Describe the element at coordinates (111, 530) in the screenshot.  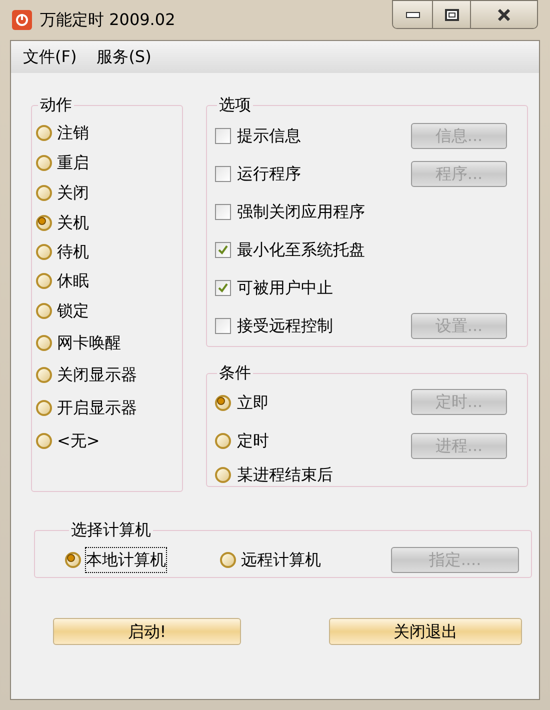
I see `group-title: 选择计算机` at that location.